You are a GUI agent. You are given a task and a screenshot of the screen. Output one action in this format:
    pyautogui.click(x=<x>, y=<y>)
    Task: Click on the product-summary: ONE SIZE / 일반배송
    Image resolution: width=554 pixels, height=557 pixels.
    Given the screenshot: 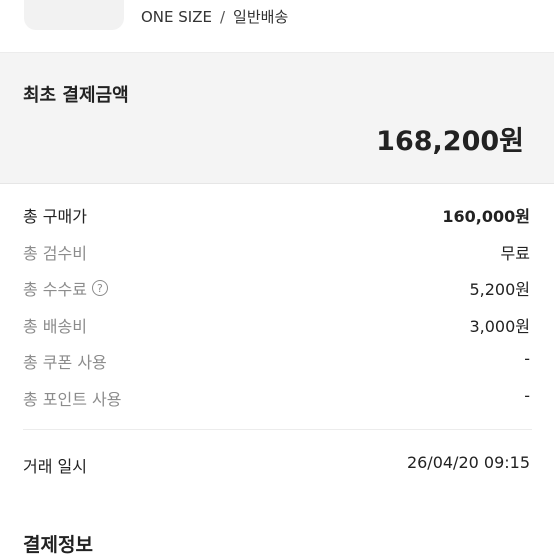 What is the action you would take?
    pyautogui.click(x=277, y=26)
    